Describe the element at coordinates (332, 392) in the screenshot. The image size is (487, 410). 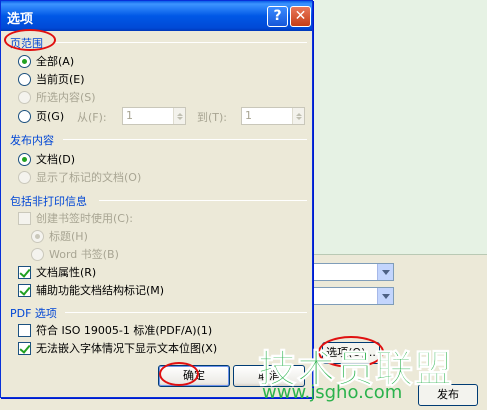
I see `watermark-url: www.jsgho.com` at that location.